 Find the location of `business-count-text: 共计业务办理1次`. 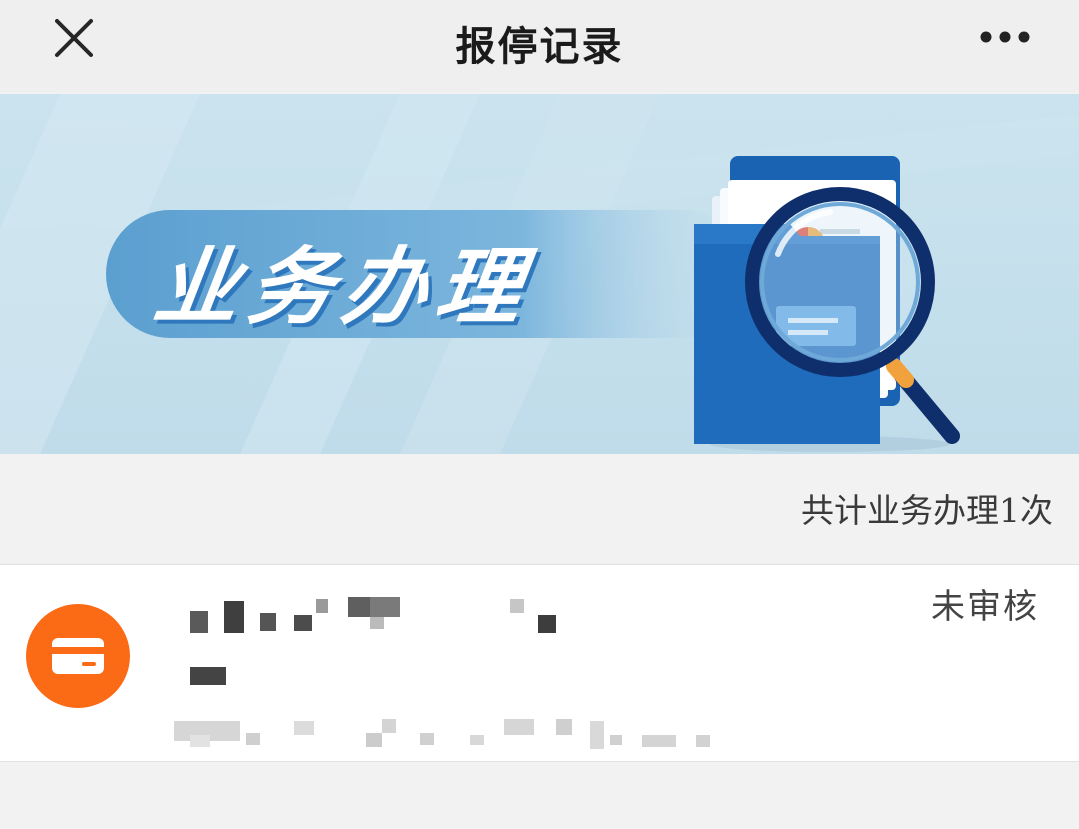

business-count-text: 共计业务办理1次 is located at coordinates (927, 510).